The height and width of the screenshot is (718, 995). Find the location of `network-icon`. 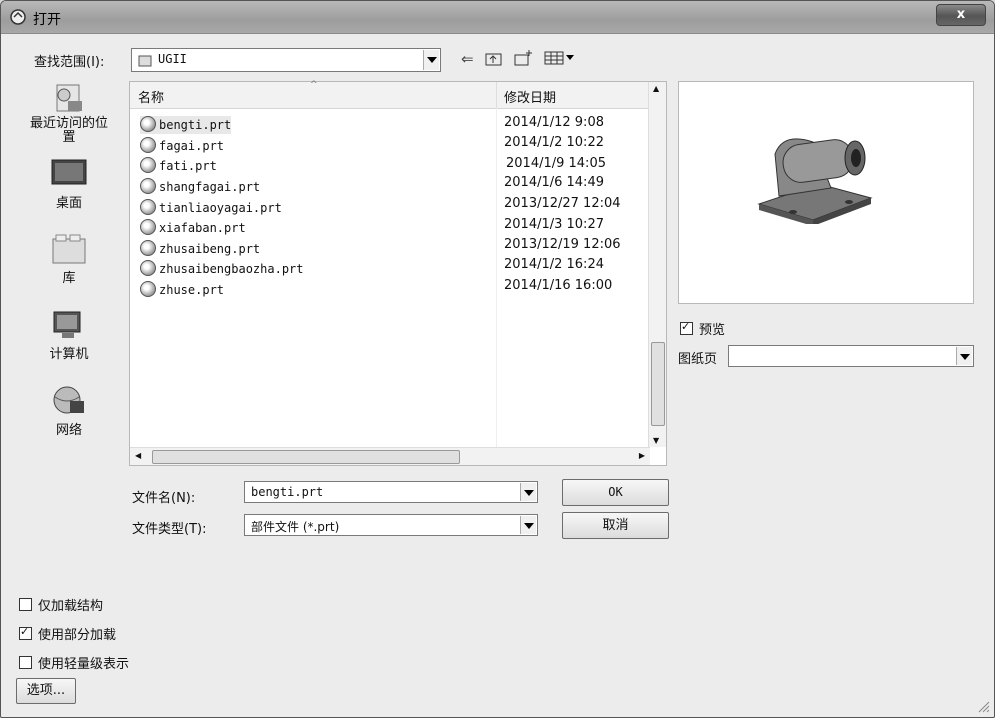

network-icon is located at coordinates (68, 400).